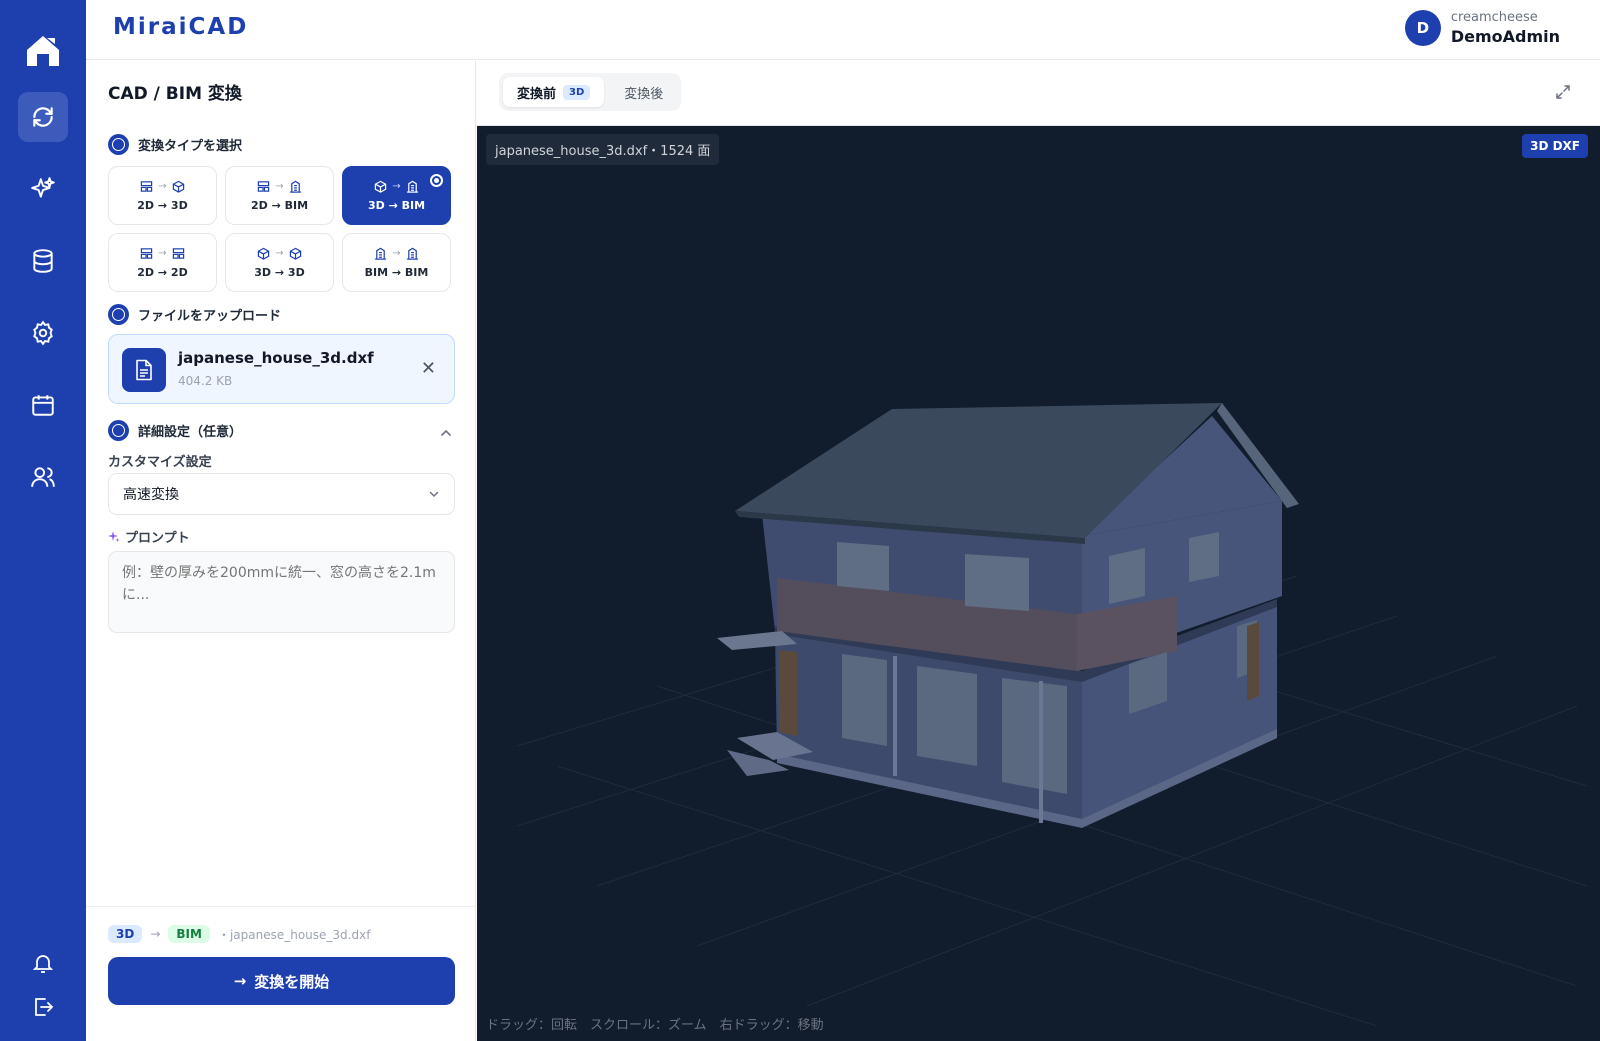  What do you see at coordinates (294, 934) in the screenshot?
I see `route-file: ・japanese_house_3d.dxf` at bounding box center [294, 934].